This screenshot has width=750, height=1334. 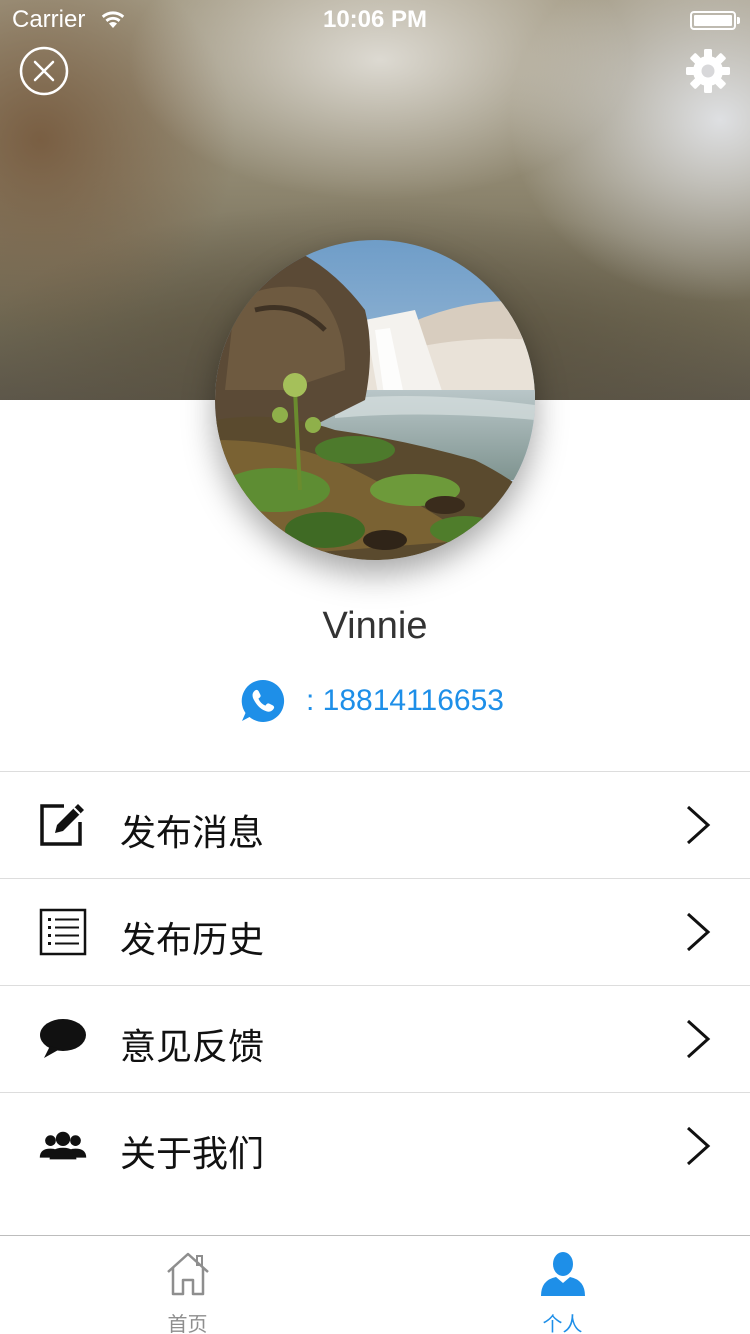 I want to click on menu-item-publish-message: 发布消息, so click(x=375, y=825).